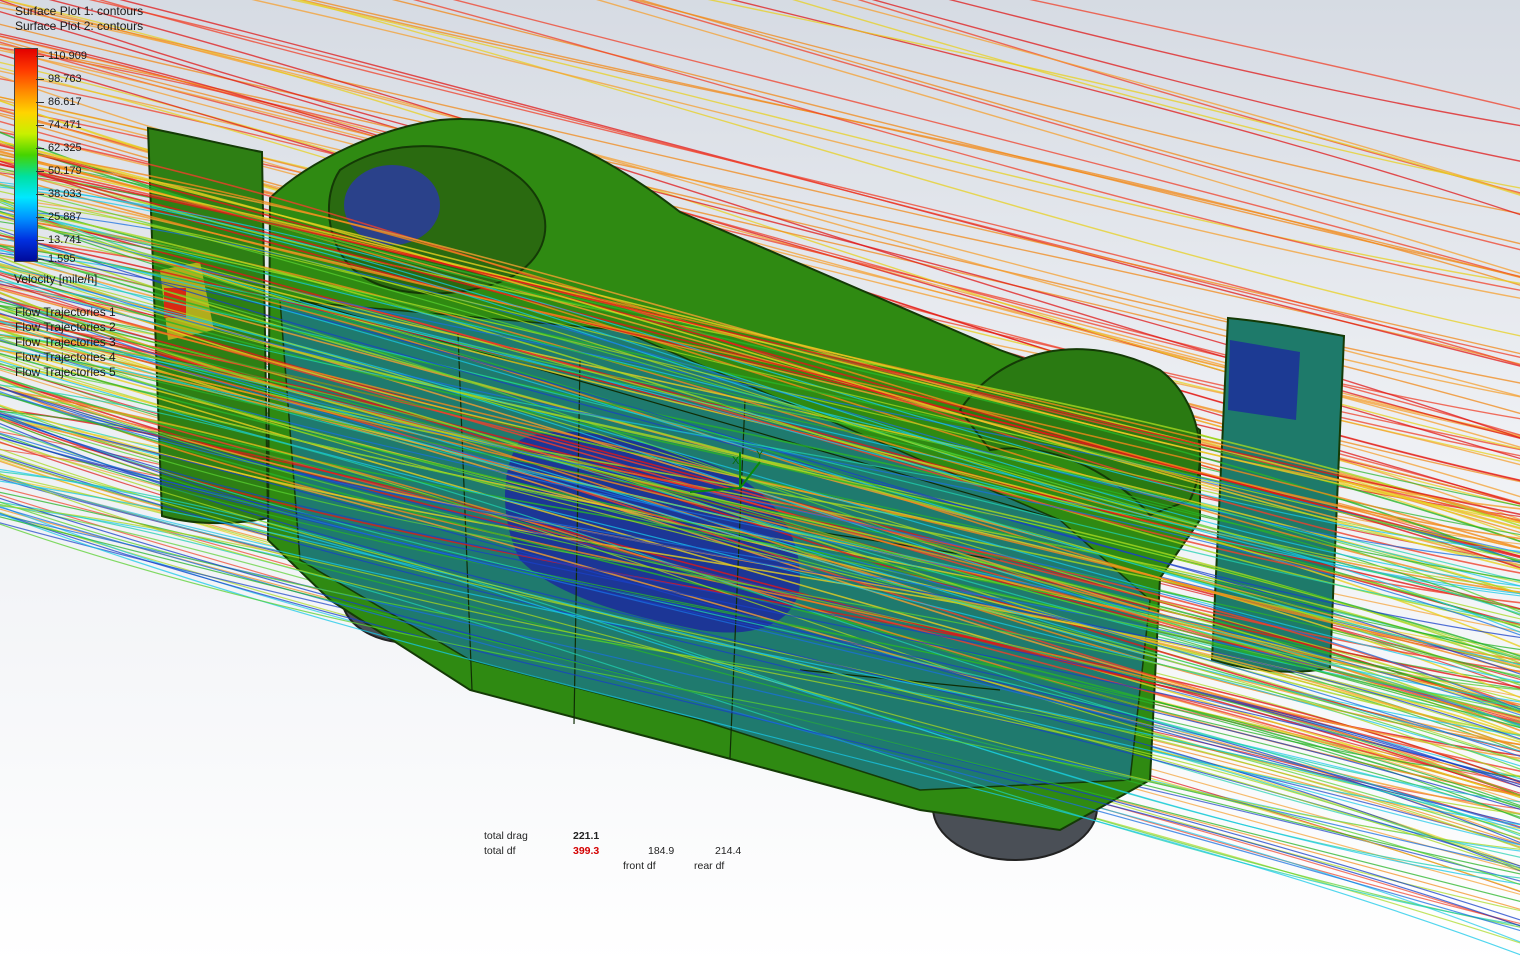  What do you see at coordinates (661, 851) in the screenshot?
I see `front-df-value: 184.9` at bounding box center [661, 851].